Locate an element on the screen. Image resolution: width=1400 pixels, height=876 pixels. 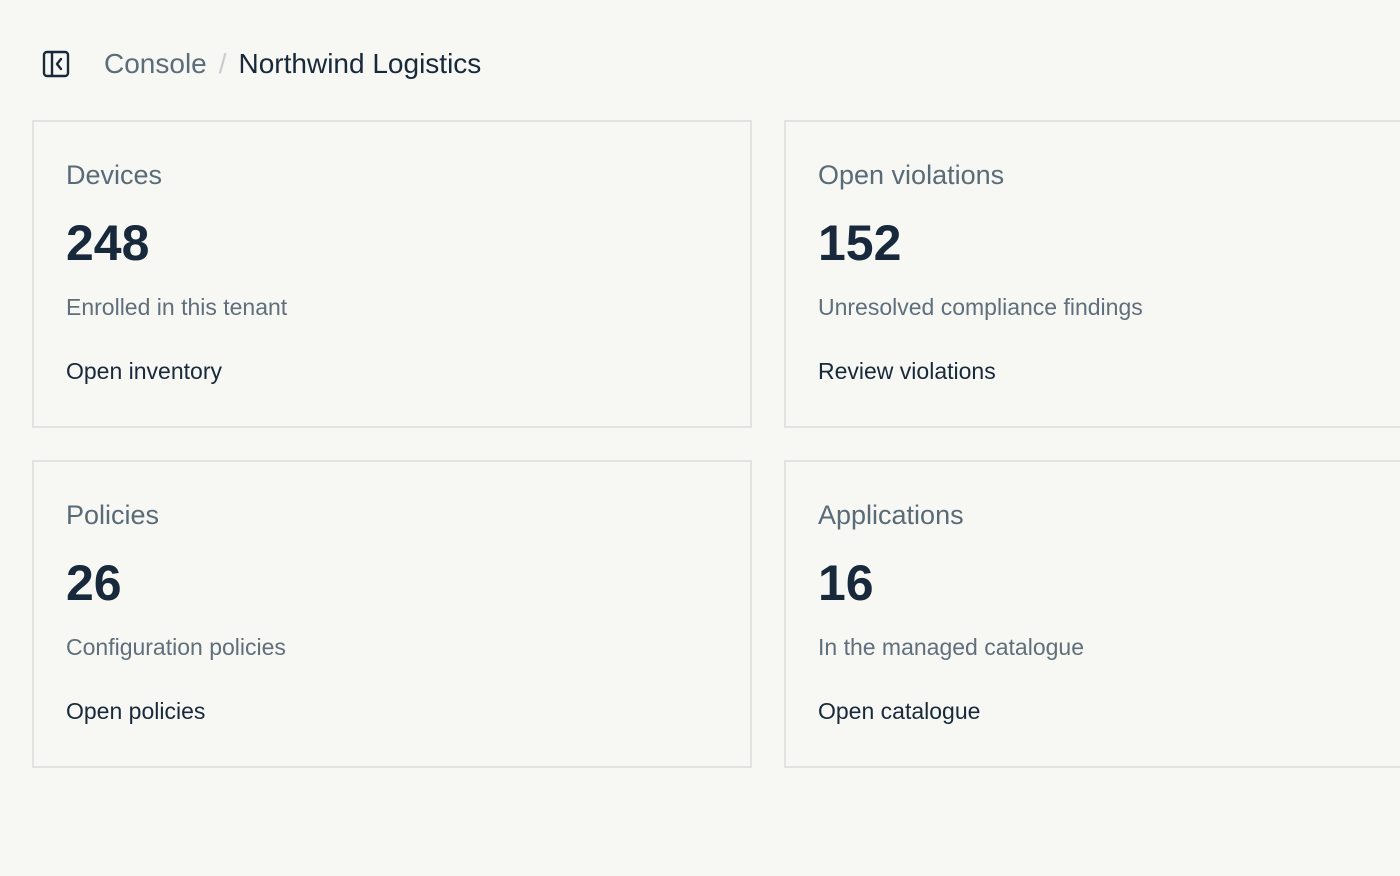
page-header: Console / Northwind Logistics is located at coordinates (260, 64).